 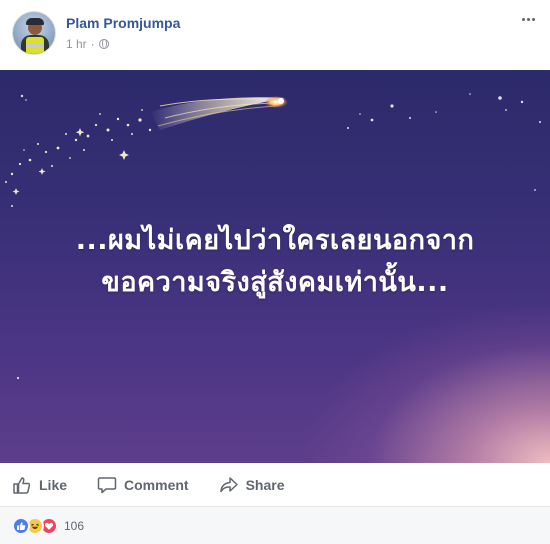 I want to click on like-reaction-icon, so click(x=21, y=525).